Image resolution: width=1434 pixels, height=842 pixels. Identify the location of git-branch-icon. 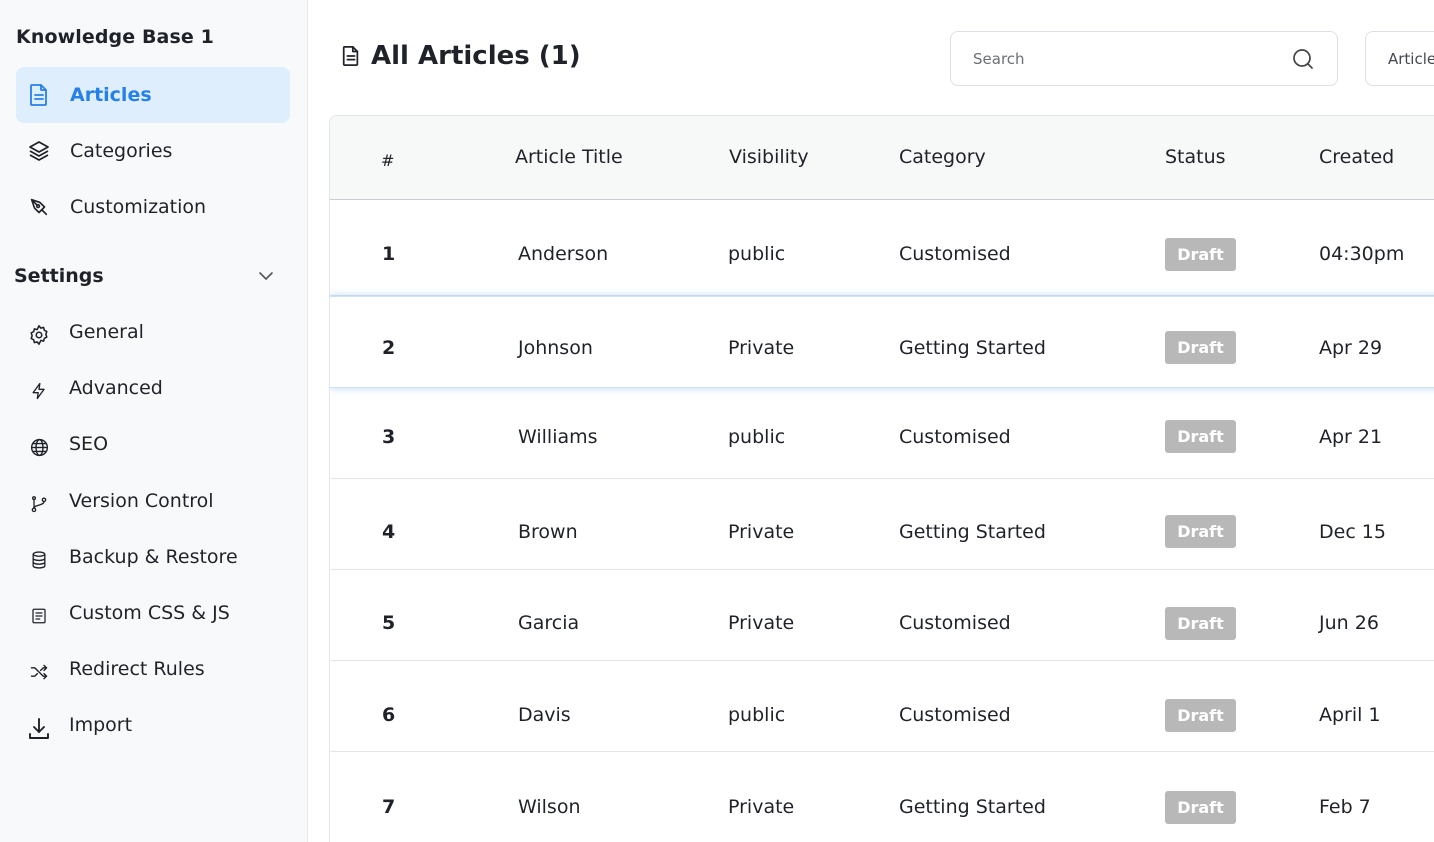
(39, 504).